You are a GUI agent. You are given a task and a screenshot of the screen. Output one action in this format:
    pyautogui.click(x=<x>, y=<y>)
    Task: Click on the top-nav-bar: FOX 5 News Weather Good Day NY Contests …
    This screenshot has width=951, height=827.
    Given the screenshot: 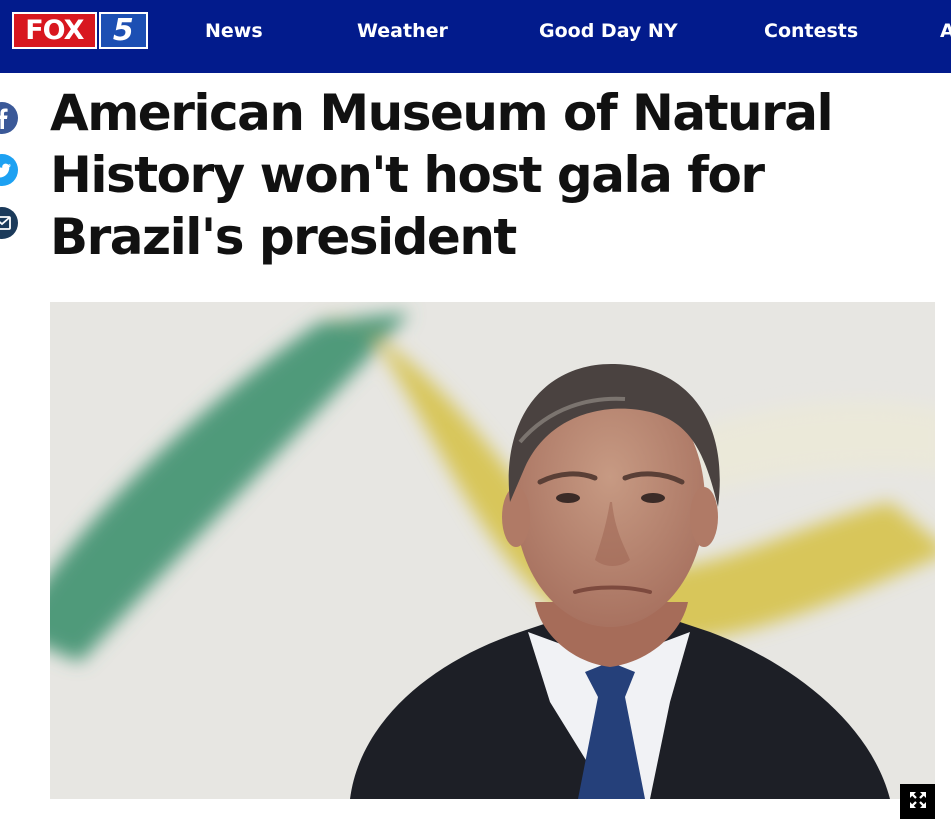 What is the action you would take?
    pyautogui.click(x=475, y=36)
    